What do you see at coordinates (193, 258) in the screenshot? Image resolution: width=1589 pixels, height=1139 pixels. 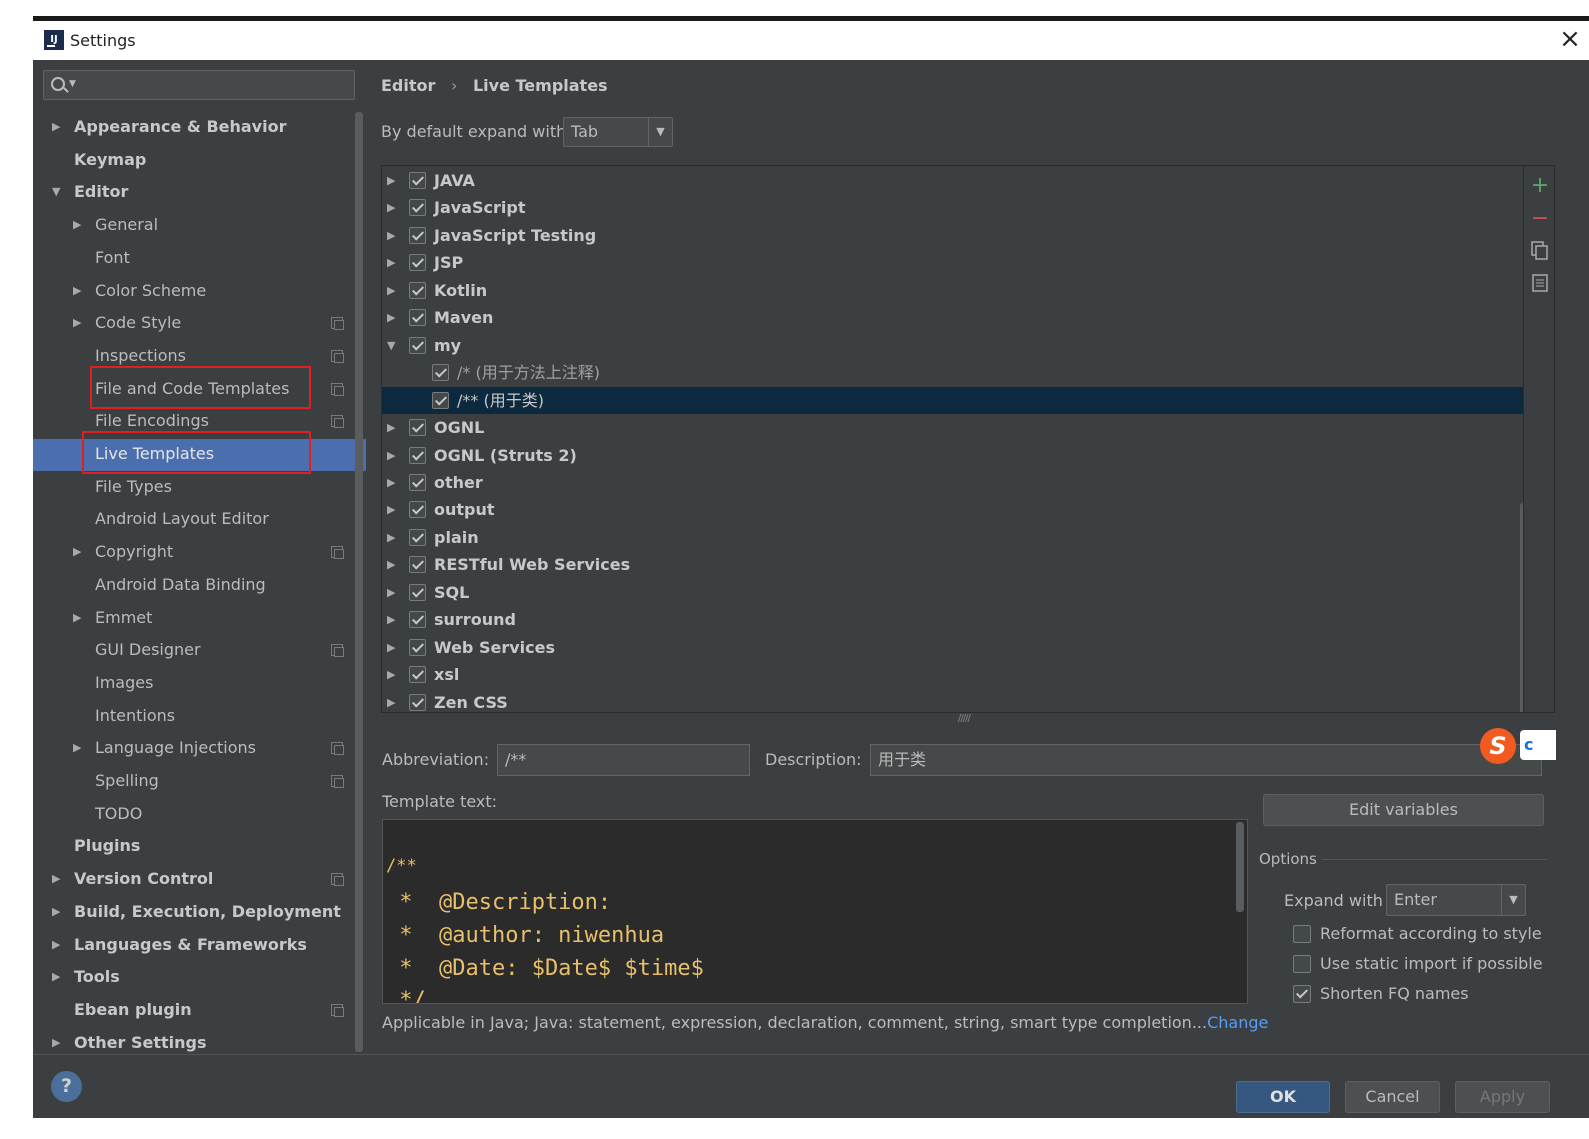 I see `sidebar-item: Font` at bounding box center [193, 258].